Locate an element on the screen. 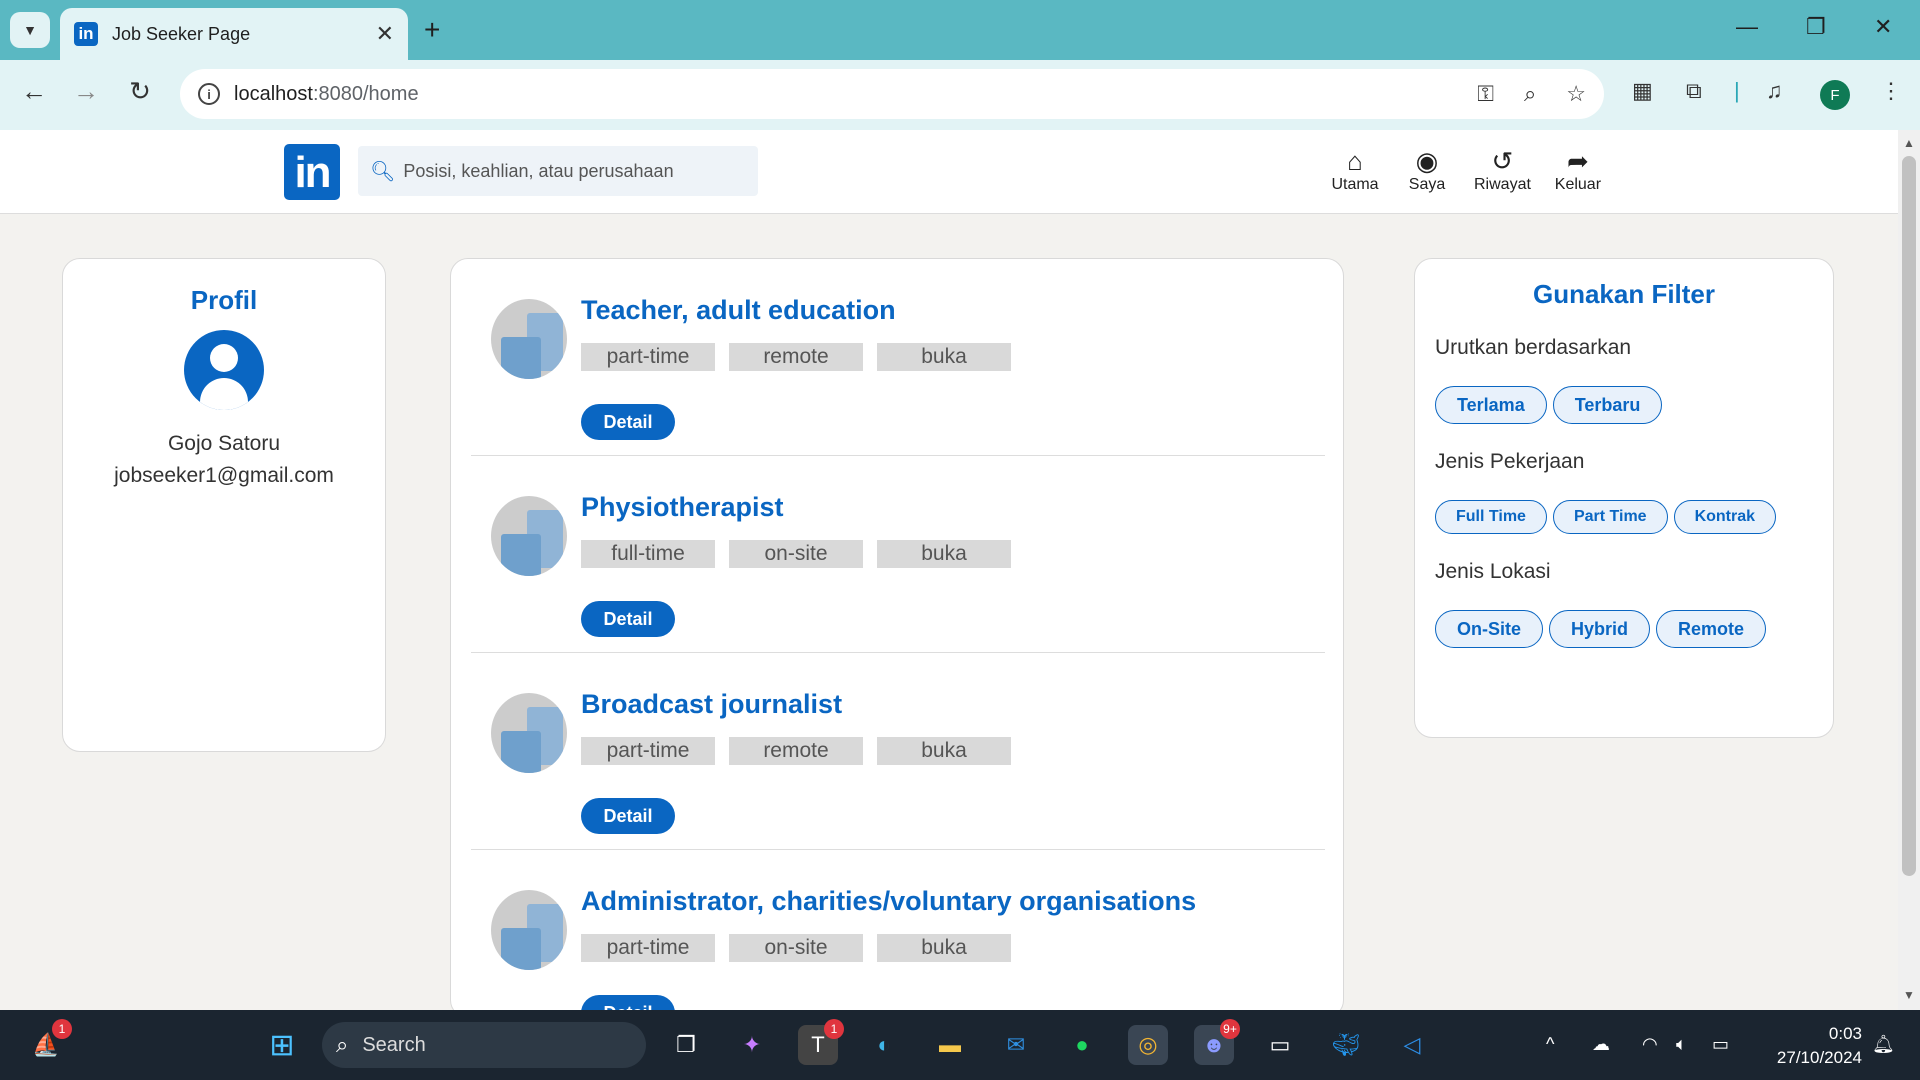  tab-search-button: ▼ is located at coordinates (30, 30).